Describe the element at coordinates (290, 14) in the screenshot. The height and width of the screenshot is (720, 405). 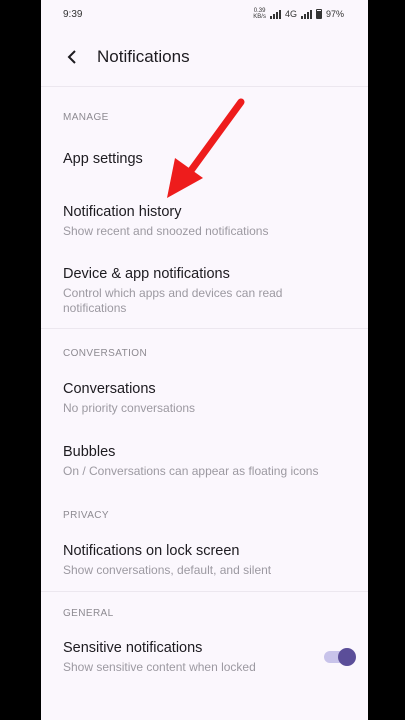
I see `network-type: 4G` at that location.